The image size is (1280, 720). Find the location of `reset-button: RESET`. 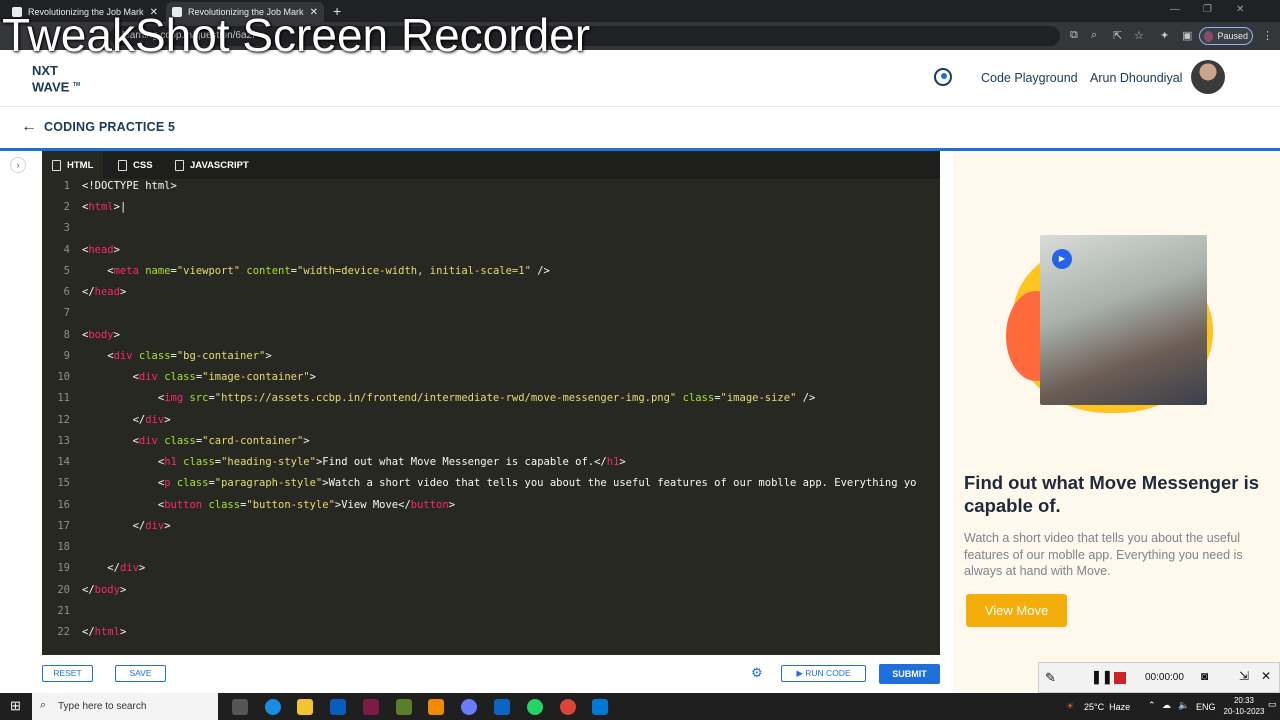

reset-button: RESET is located at coordinates (67, 673).